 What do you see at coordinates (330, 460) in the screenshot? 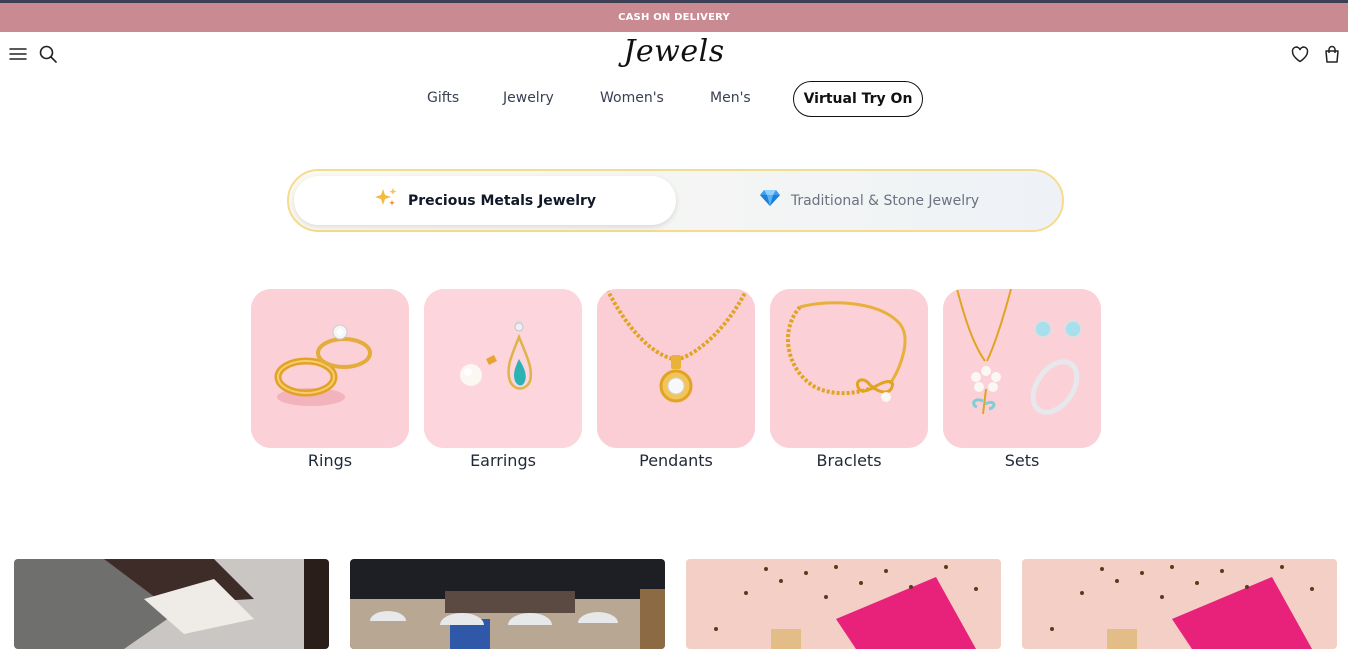
I see `category-label: Rings` at bounding box center [330, 460].